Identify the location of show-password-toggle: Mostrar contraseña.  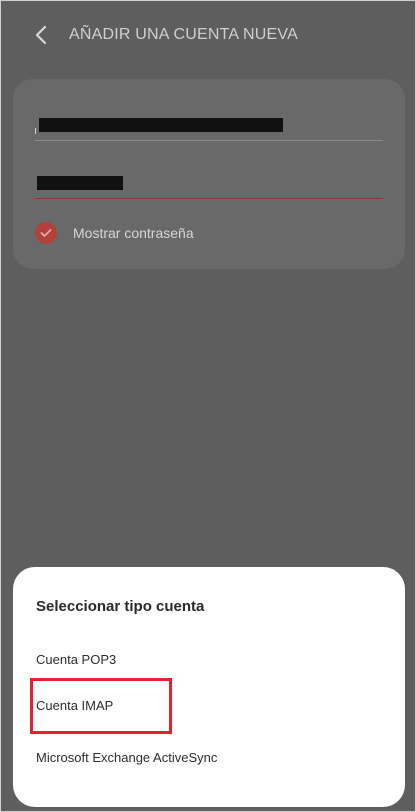
(114, 233).